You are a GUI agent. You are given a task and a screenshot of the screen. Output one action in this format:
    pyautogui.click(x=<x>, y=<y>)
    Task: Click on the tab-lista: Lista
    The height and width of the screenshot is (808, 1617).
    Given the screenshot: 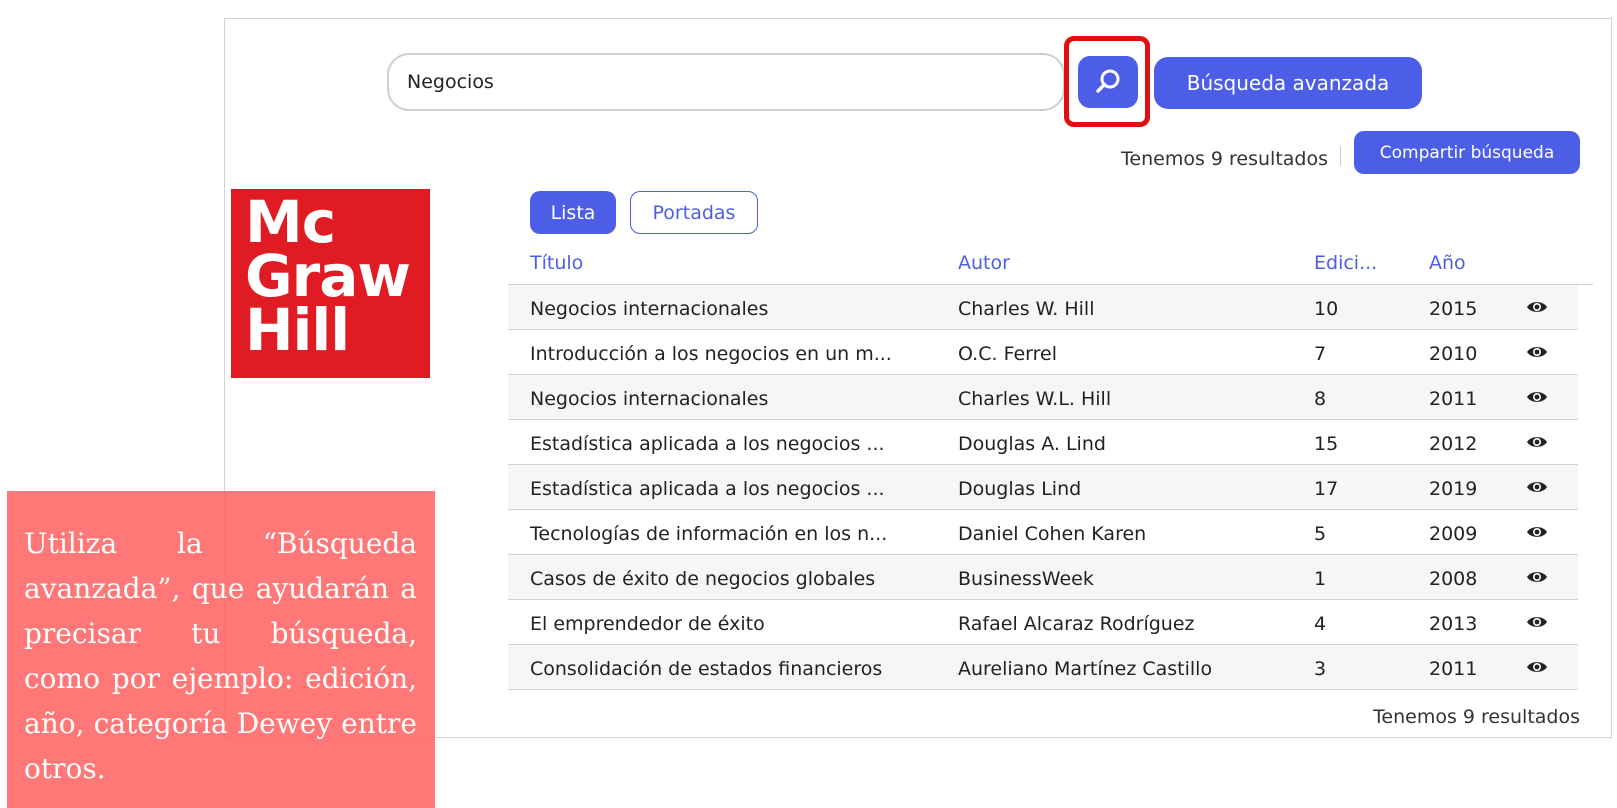 What is the action you would take?
    pyautogui.click(x=573, y=212)
    